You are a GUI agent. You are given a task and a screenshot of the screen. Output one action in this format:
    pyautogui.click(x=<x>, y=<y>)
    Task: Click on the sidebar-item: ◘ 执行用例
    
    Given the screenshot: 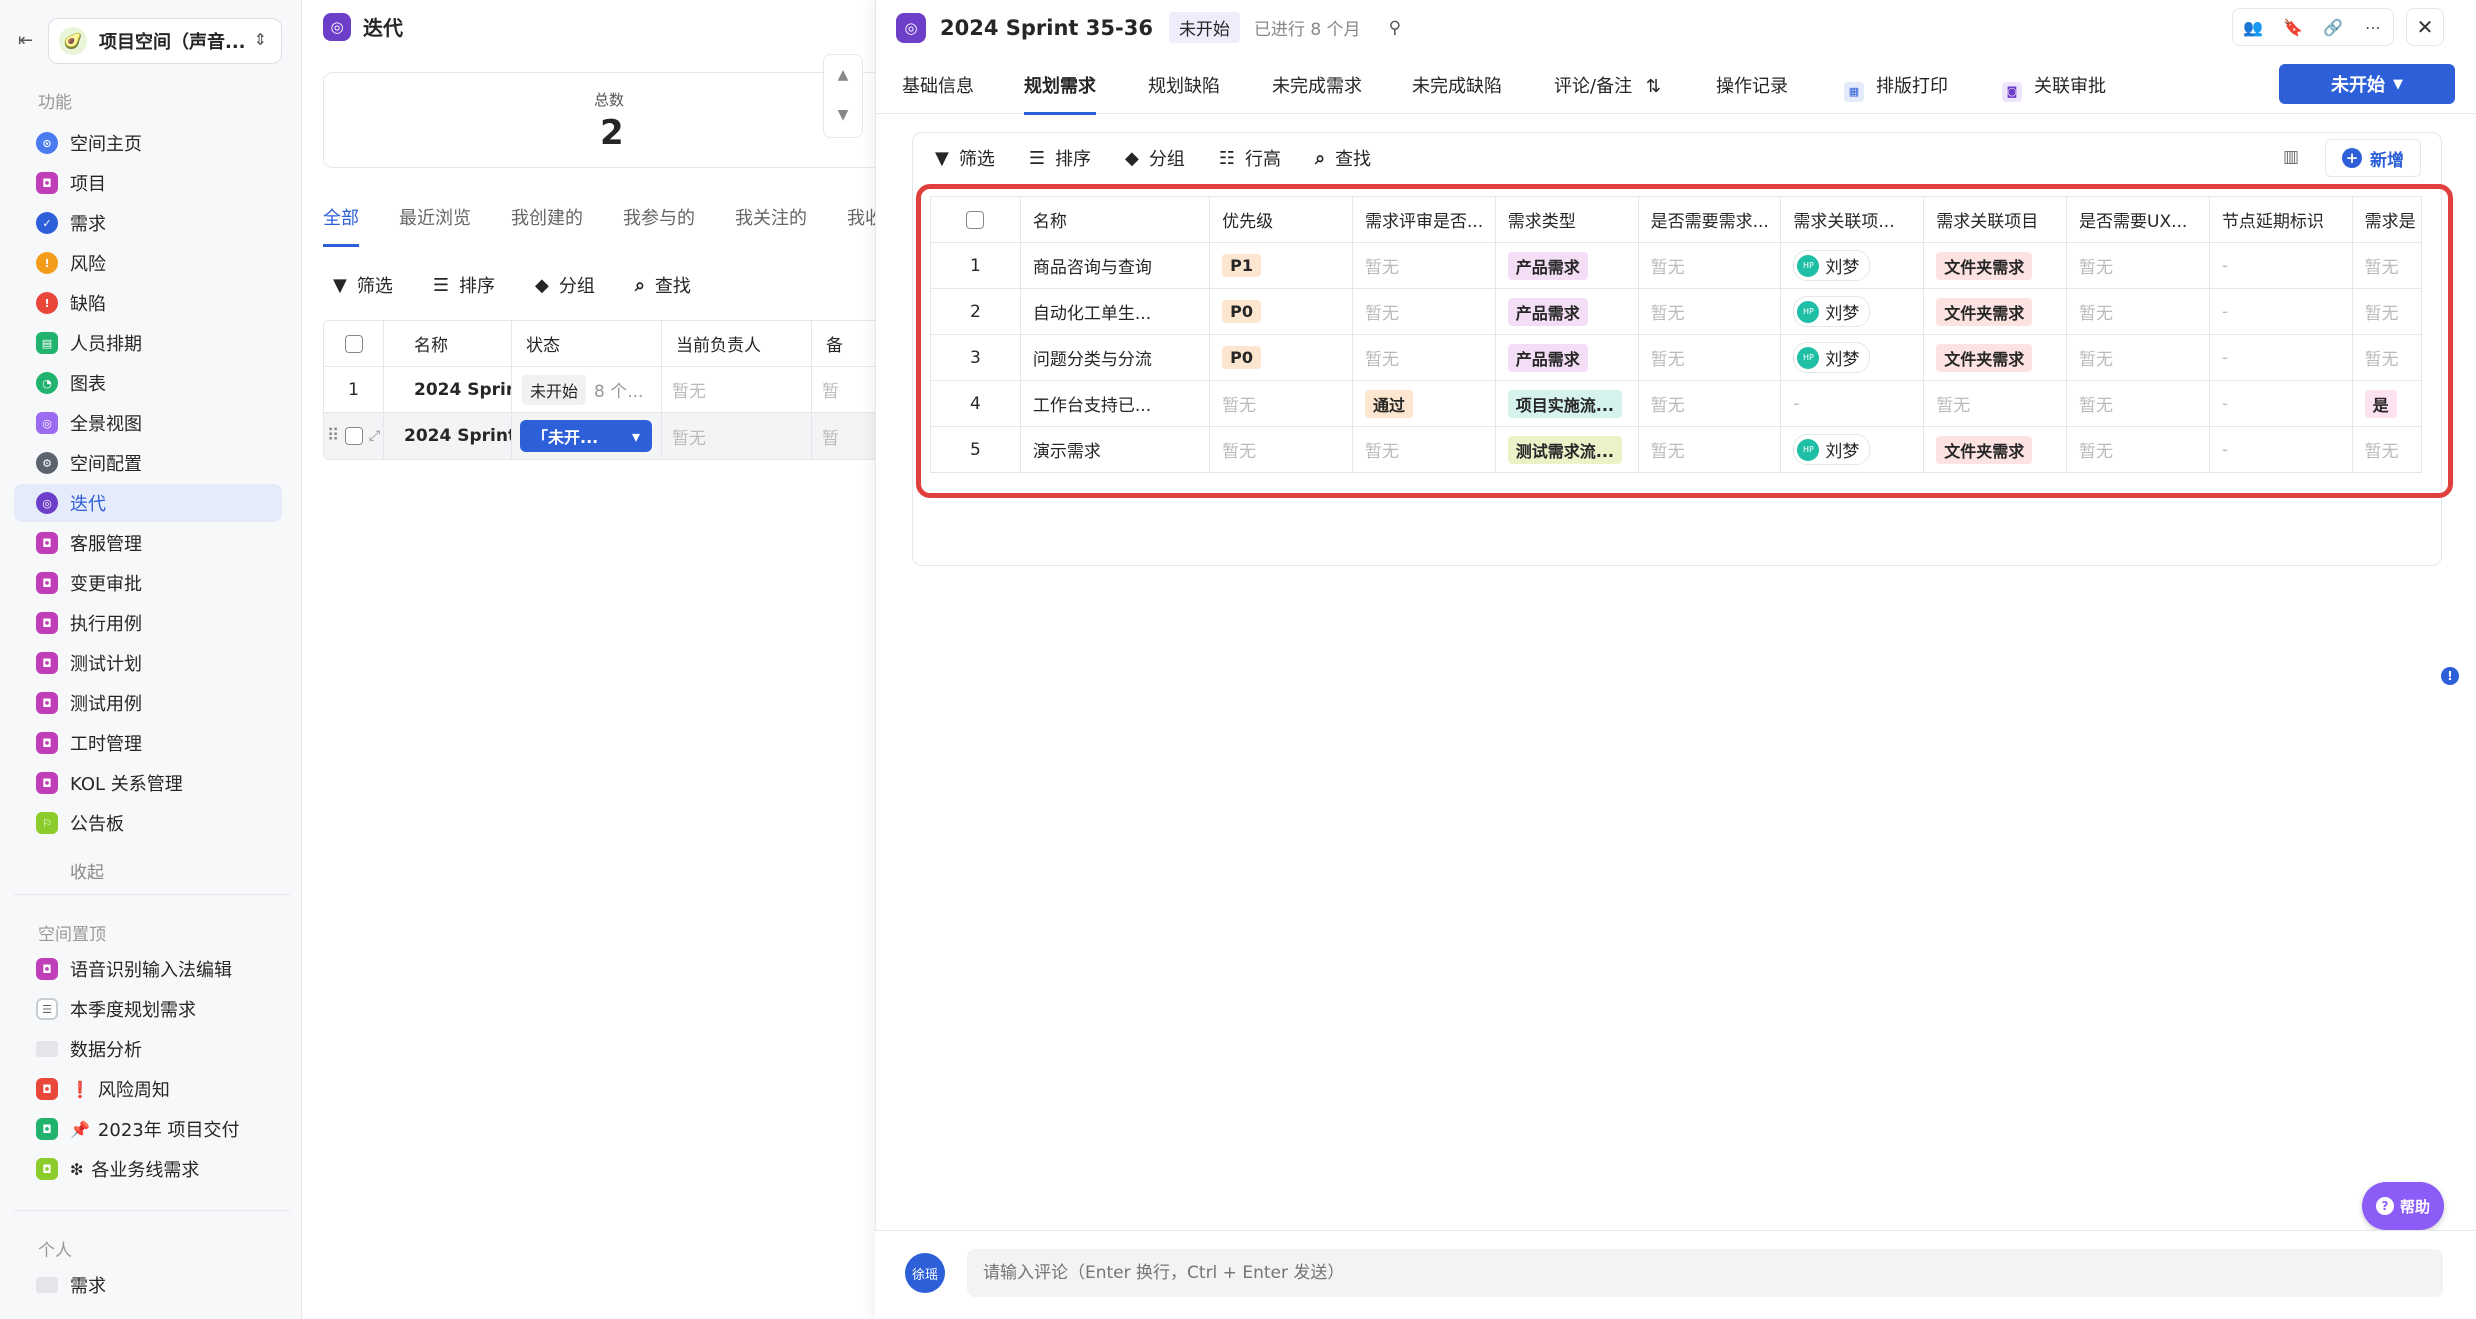 What is the action you would take?
    pyautogui.click(x=148, y=623)
    